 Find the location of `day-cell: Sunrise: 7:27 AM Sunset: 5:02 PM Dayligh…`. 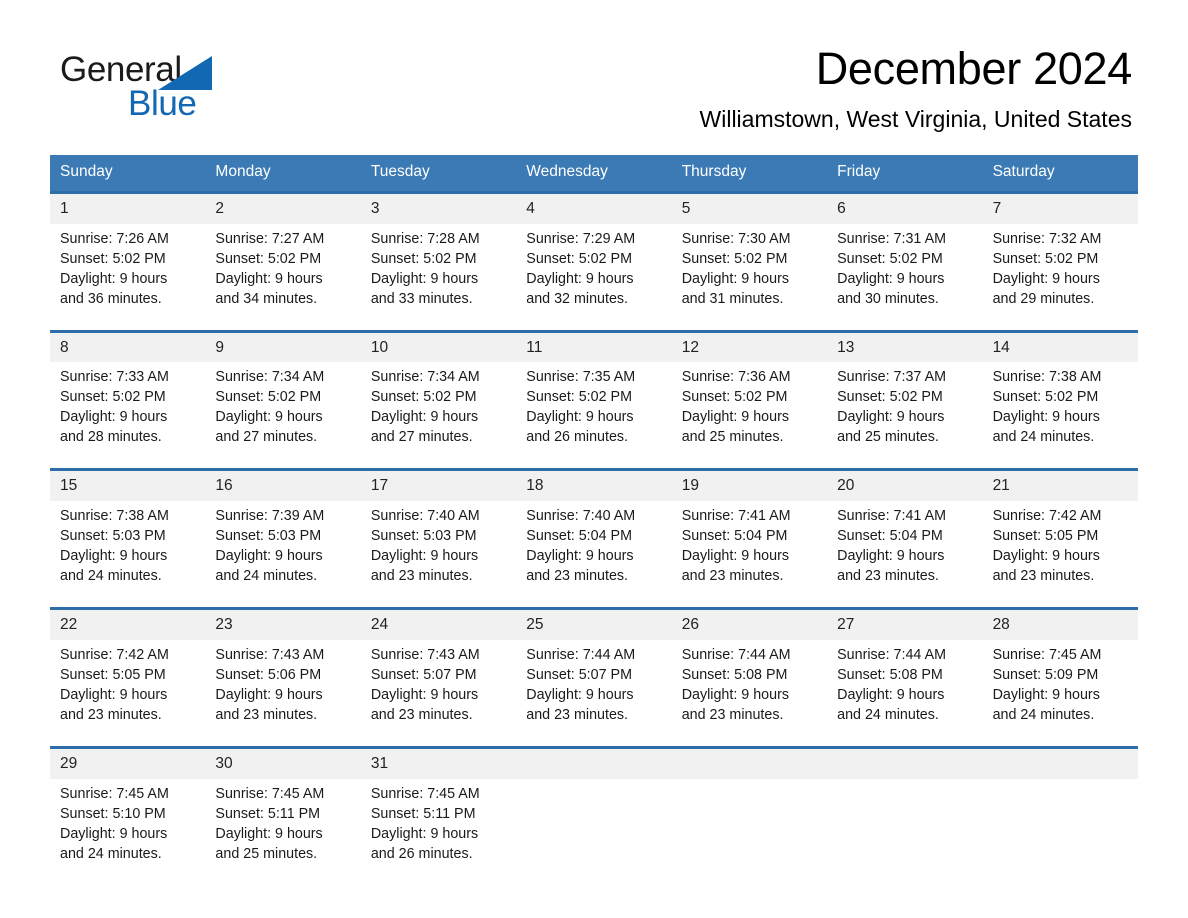

day-cell: Sunrise: 7:27 AM Sunset: 5:02 PM Dayligh… is located at coordinates (282, 267).